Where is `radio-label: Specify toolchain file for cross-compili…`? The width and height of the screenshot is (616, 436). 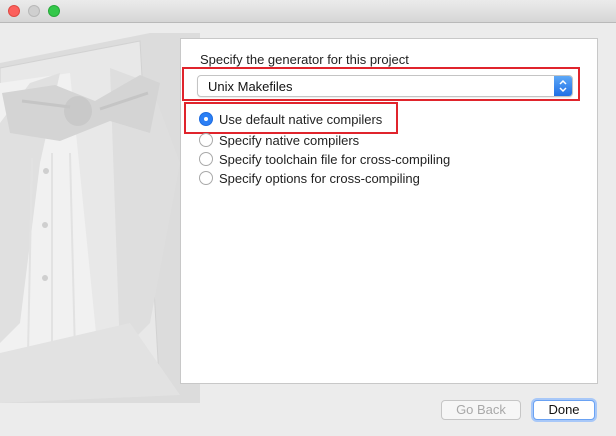
radio-label: Specify toolchain file for cross-compili… is located at coordinates (335, 159).